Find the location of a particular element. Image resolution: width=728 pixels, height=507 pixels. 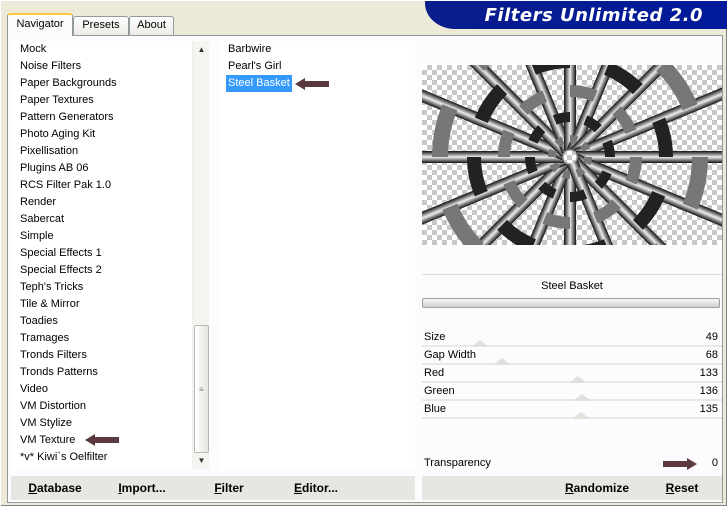

preview-image is located at coordinates (572, 155).